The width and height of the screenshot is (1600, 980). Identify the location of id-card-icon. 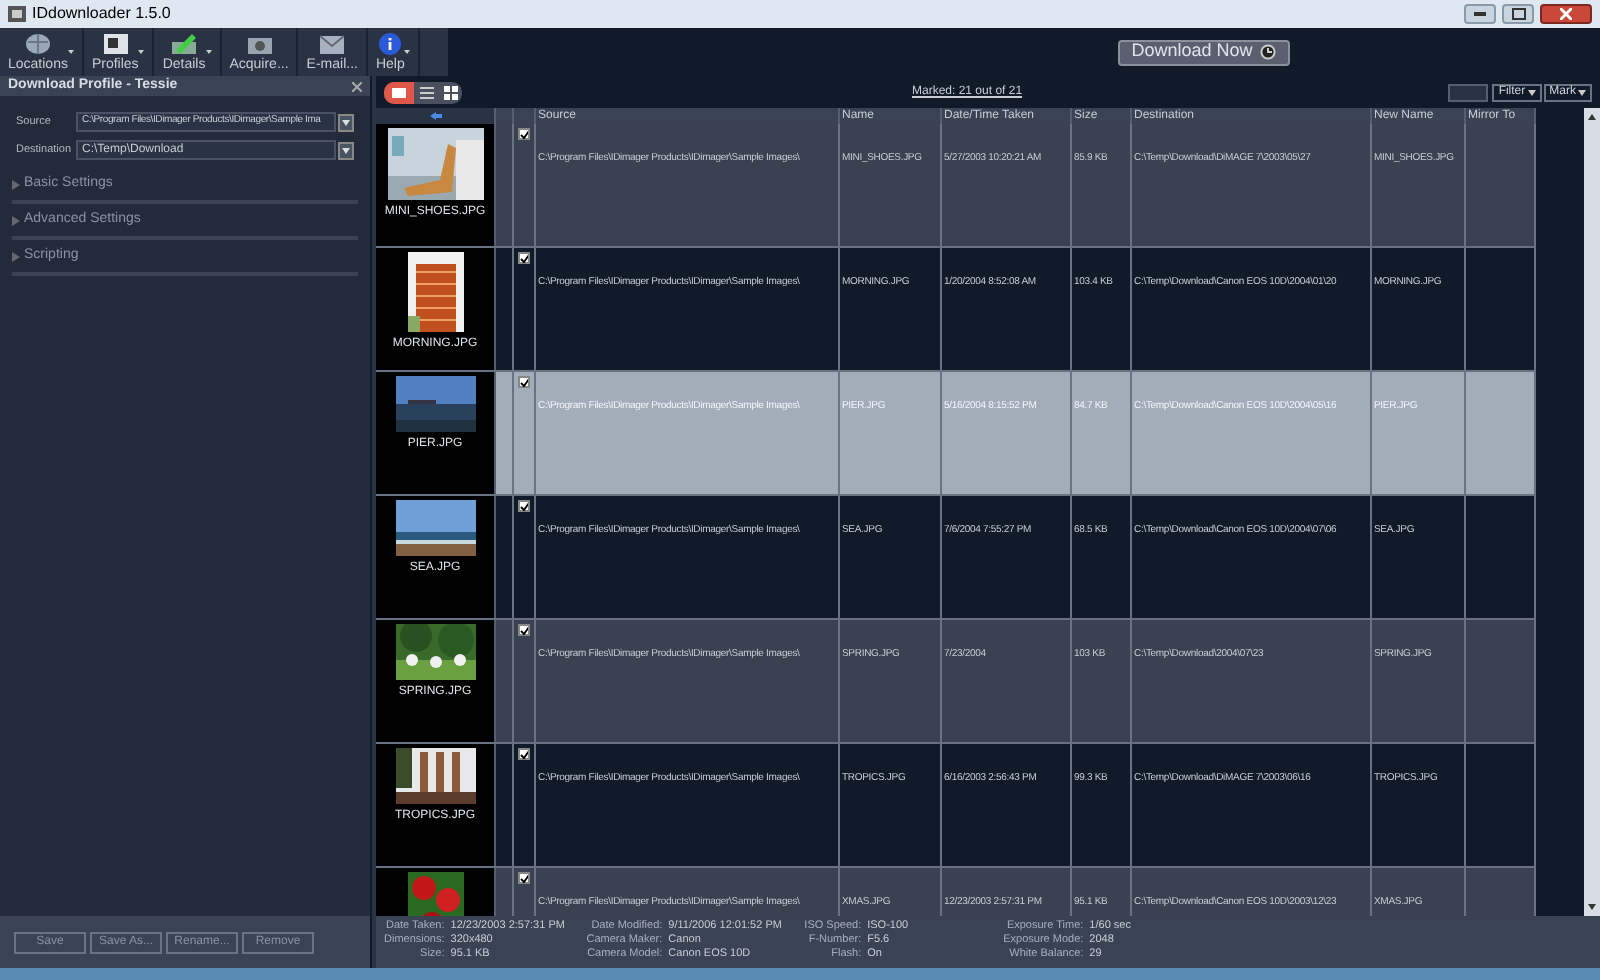
(115, 43).